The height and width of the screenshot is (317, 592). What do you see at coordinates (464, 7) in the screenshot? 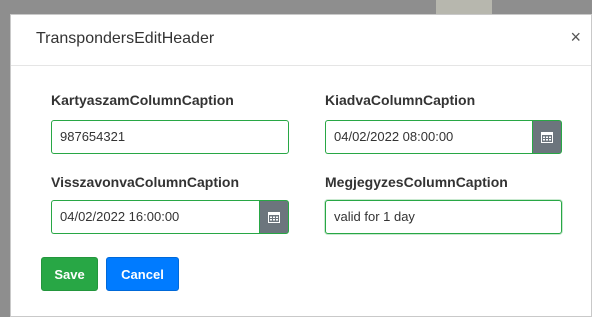
I see `background-strip` at bounding box center [464, 7].